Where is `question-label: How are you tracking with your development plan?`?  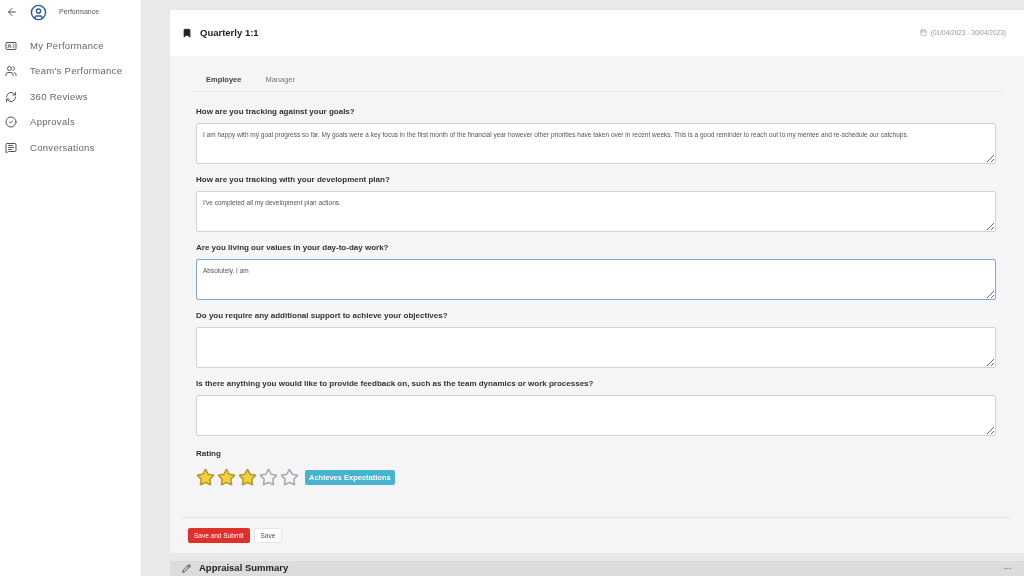
question-label: How are you tracking with your development plan? is located at coordinates (293, 179).